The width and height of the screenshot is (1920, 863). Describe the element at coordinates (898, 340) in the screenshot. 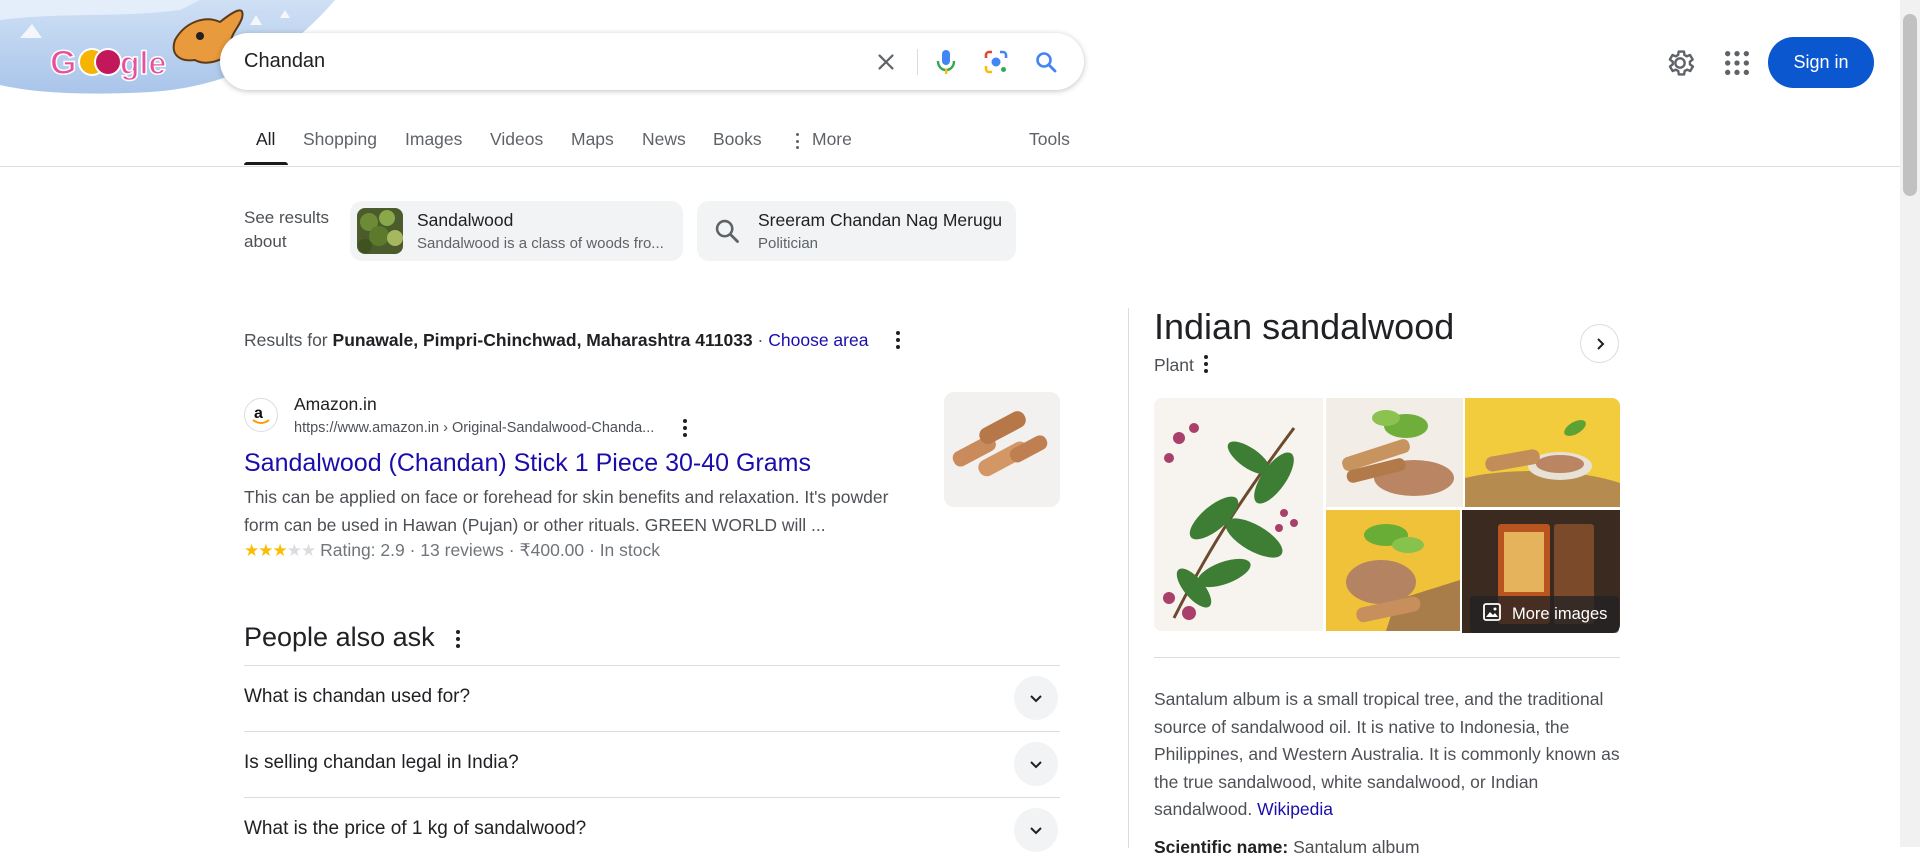

I see `location-options-kebab-icon` at that location.